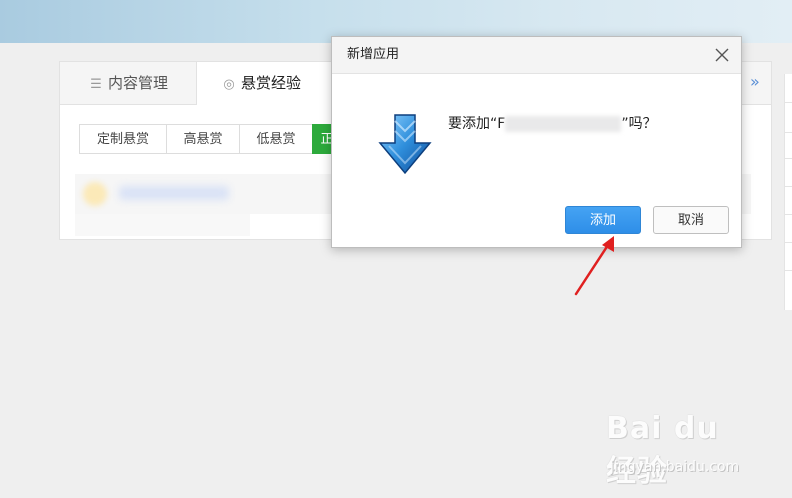 The height and width of the screenshot is (498, 792). Describe the element at coordinates (755, 81) in the screenshot. I see `more-tabs-icon: »` at that location.